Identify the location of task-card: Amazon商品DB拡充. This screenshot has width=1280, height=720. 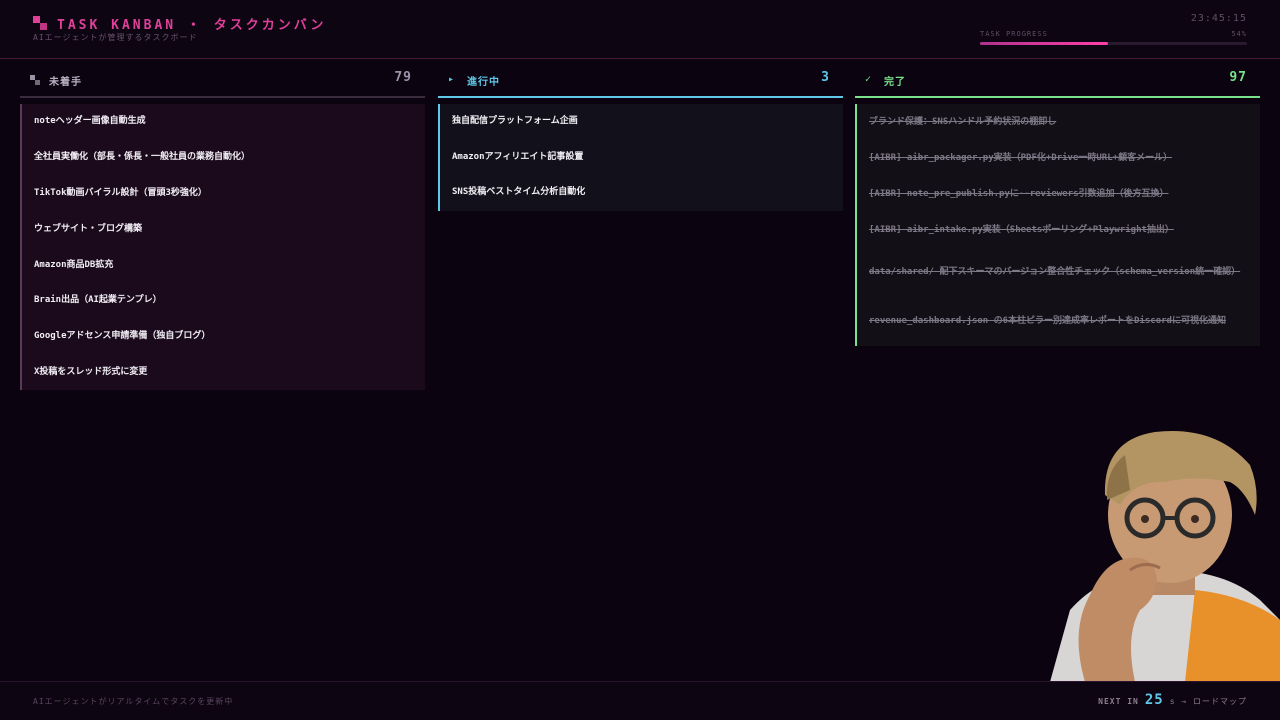
(223, 265).